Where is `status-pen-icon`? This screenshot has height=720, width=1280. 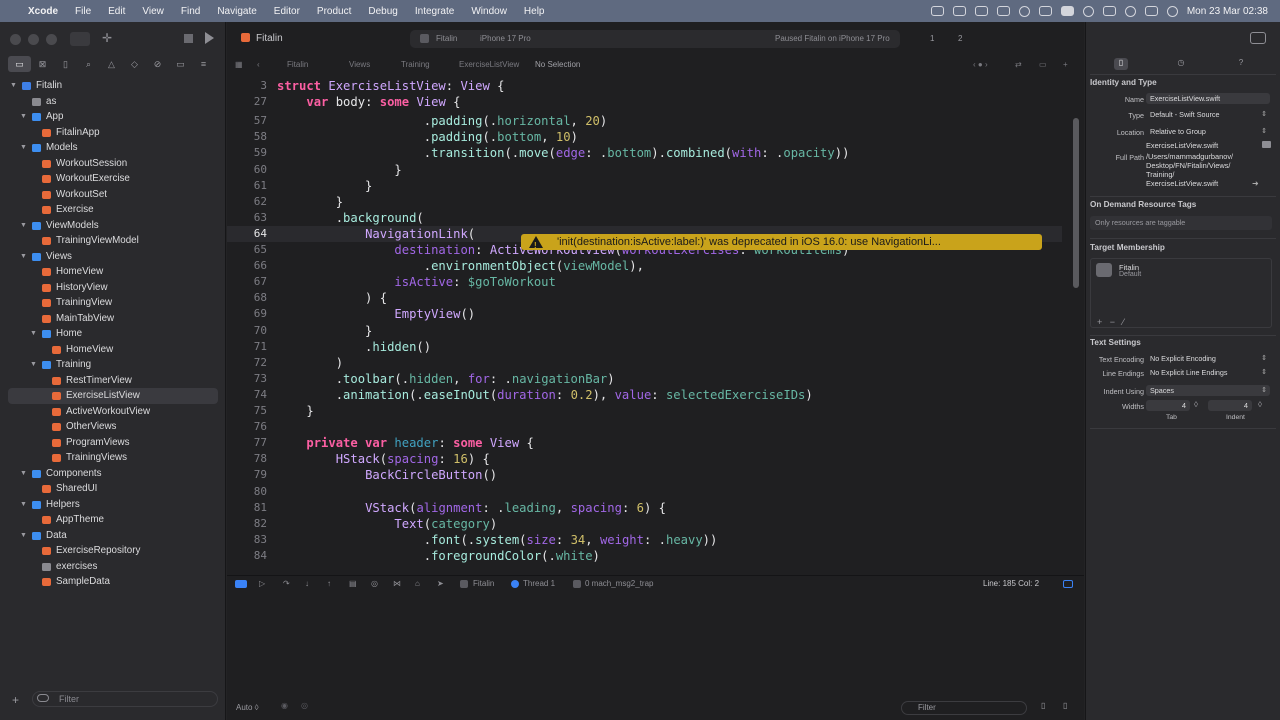
status-pen-icon is located at coordinates (1003, 11).